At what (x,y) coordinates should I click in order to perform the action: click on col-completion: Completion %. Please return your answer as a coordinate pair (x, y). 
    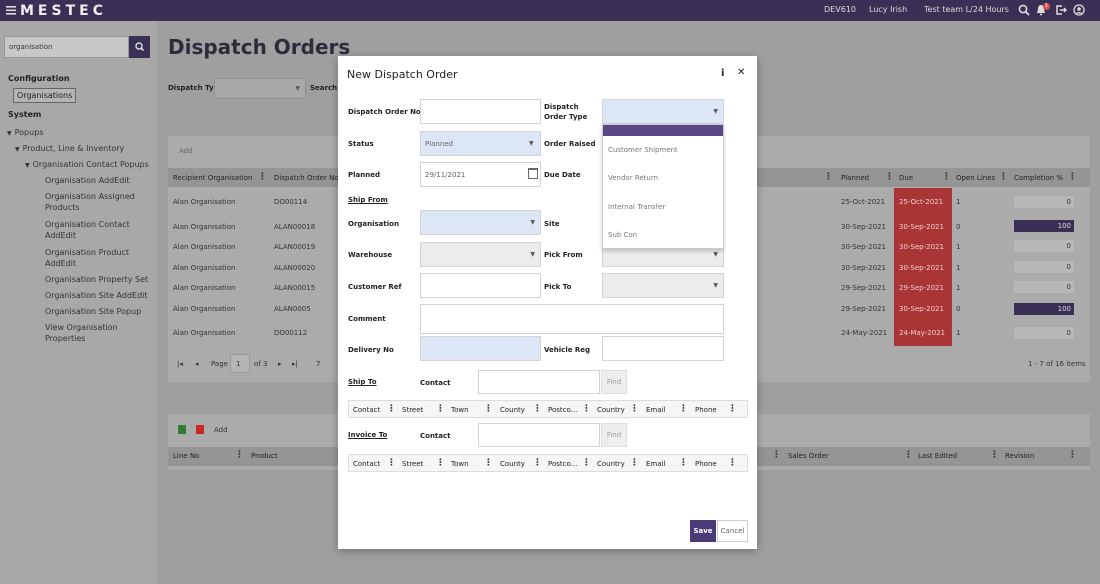
    Looking at the image, I should click on (1038, 178).